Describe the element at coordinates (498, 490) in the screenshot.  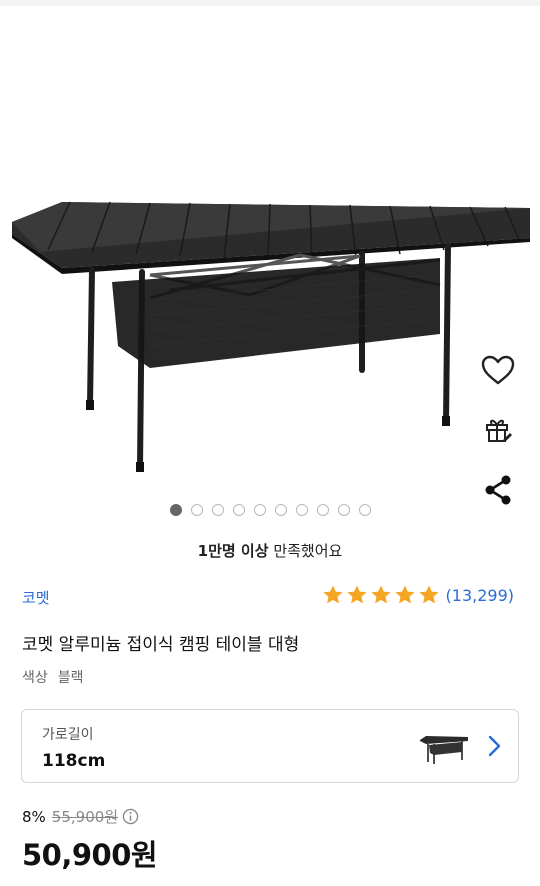
I see `share-icon` at that location.